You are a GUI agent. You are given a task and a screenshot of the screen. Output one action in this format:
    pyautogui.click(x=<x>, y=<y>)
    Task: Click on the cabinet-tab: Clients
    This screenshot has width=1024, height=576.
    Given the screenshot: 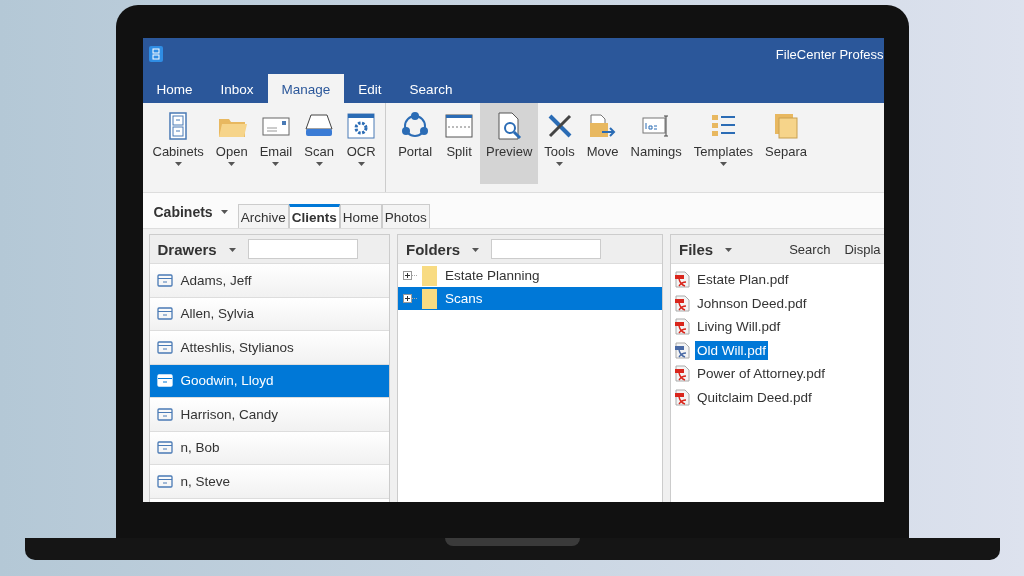 What is the action you would take?
    pyautogui.click(x=314, y=216)
    